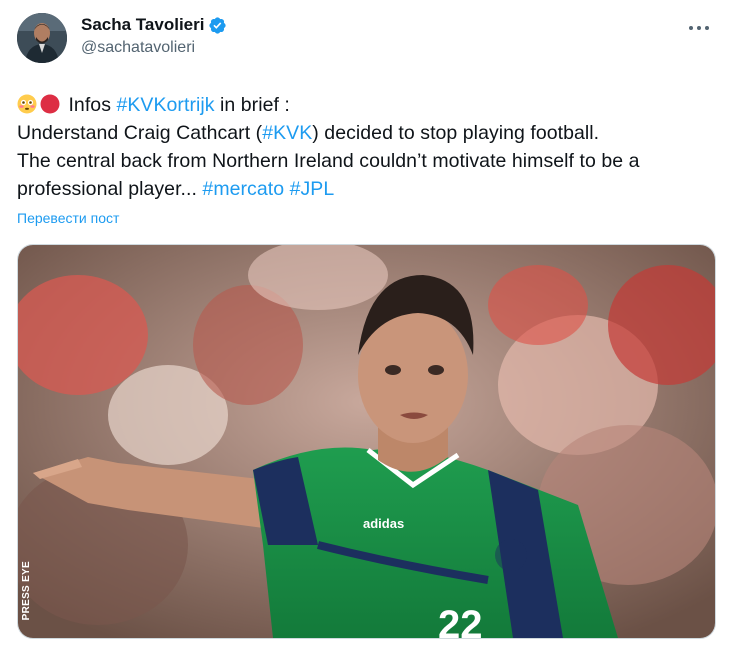  I want to click on hashtag-kvk: #KVK, so click(287, 133).